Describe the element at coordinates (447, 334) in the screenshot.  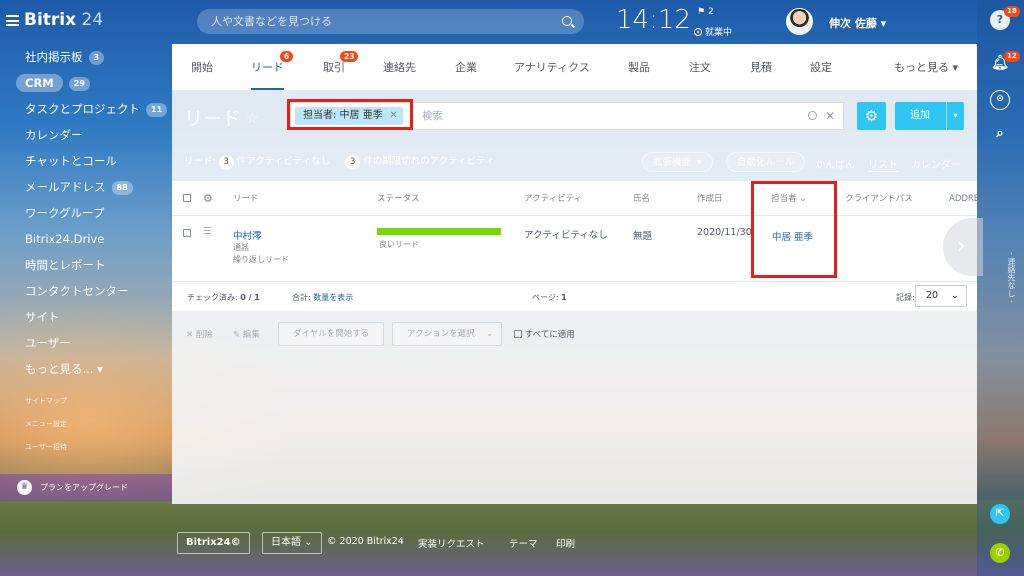
I see `action-select: アクションを選択 ⌄` at that location.